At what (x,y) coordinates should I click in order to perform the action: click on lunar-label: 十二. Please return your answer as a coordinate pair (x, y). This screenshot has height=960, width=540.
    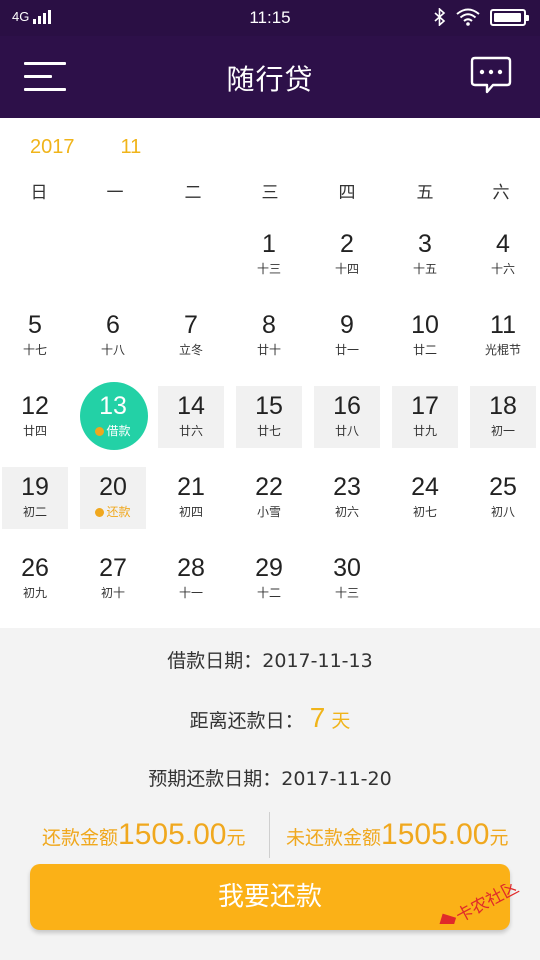
    Looking at the image, I should click on (268, 593).